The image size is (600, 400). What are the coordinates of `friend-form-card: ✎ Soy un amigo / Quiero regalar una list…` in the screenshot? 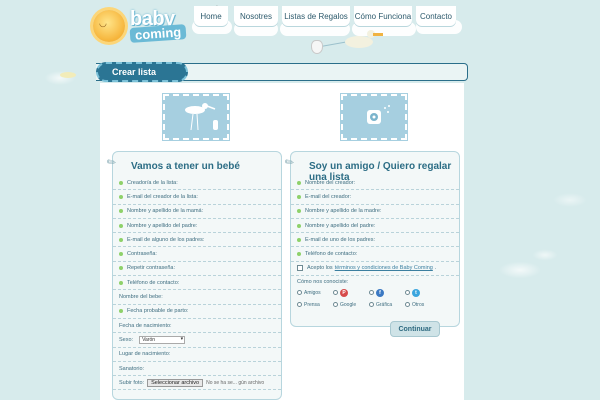 It's located at (371, 239).